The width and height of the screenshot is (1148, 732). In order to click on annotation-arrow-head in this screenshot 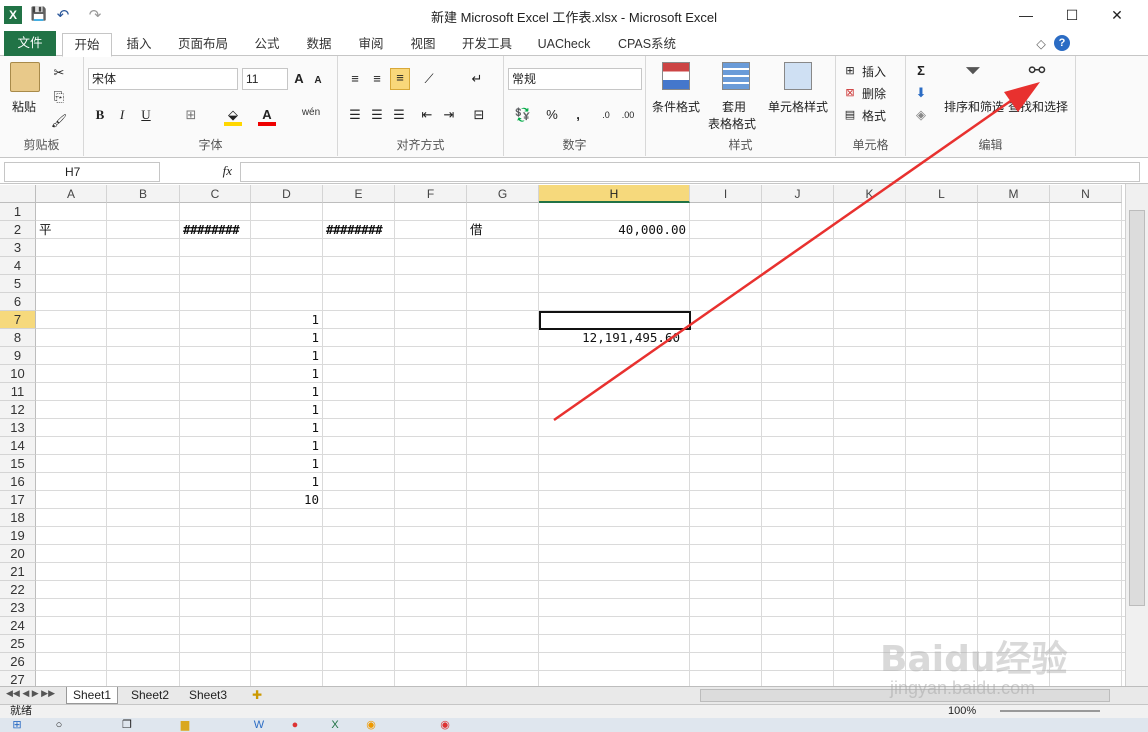, I will do `click(1022, 97)`.